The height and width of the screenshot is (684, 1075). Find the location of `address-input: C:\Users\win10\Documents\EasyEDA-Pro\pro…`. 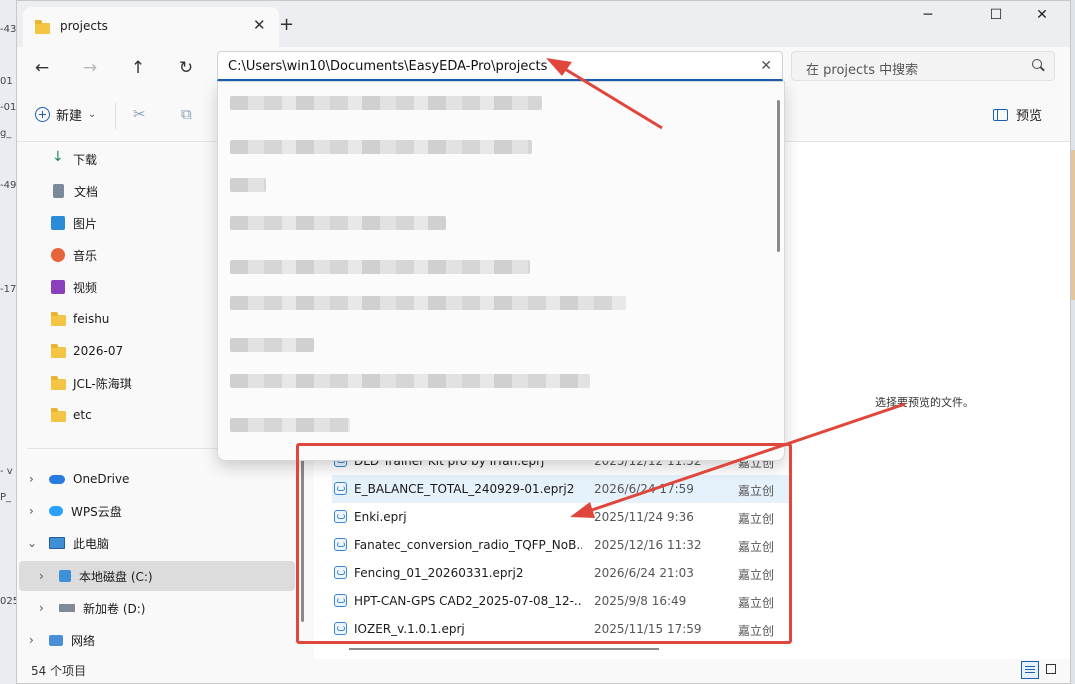

address-input: C:\Users\win10\Documents\EasyEDA-Pro\pro… is located at coordinates (500, 66).